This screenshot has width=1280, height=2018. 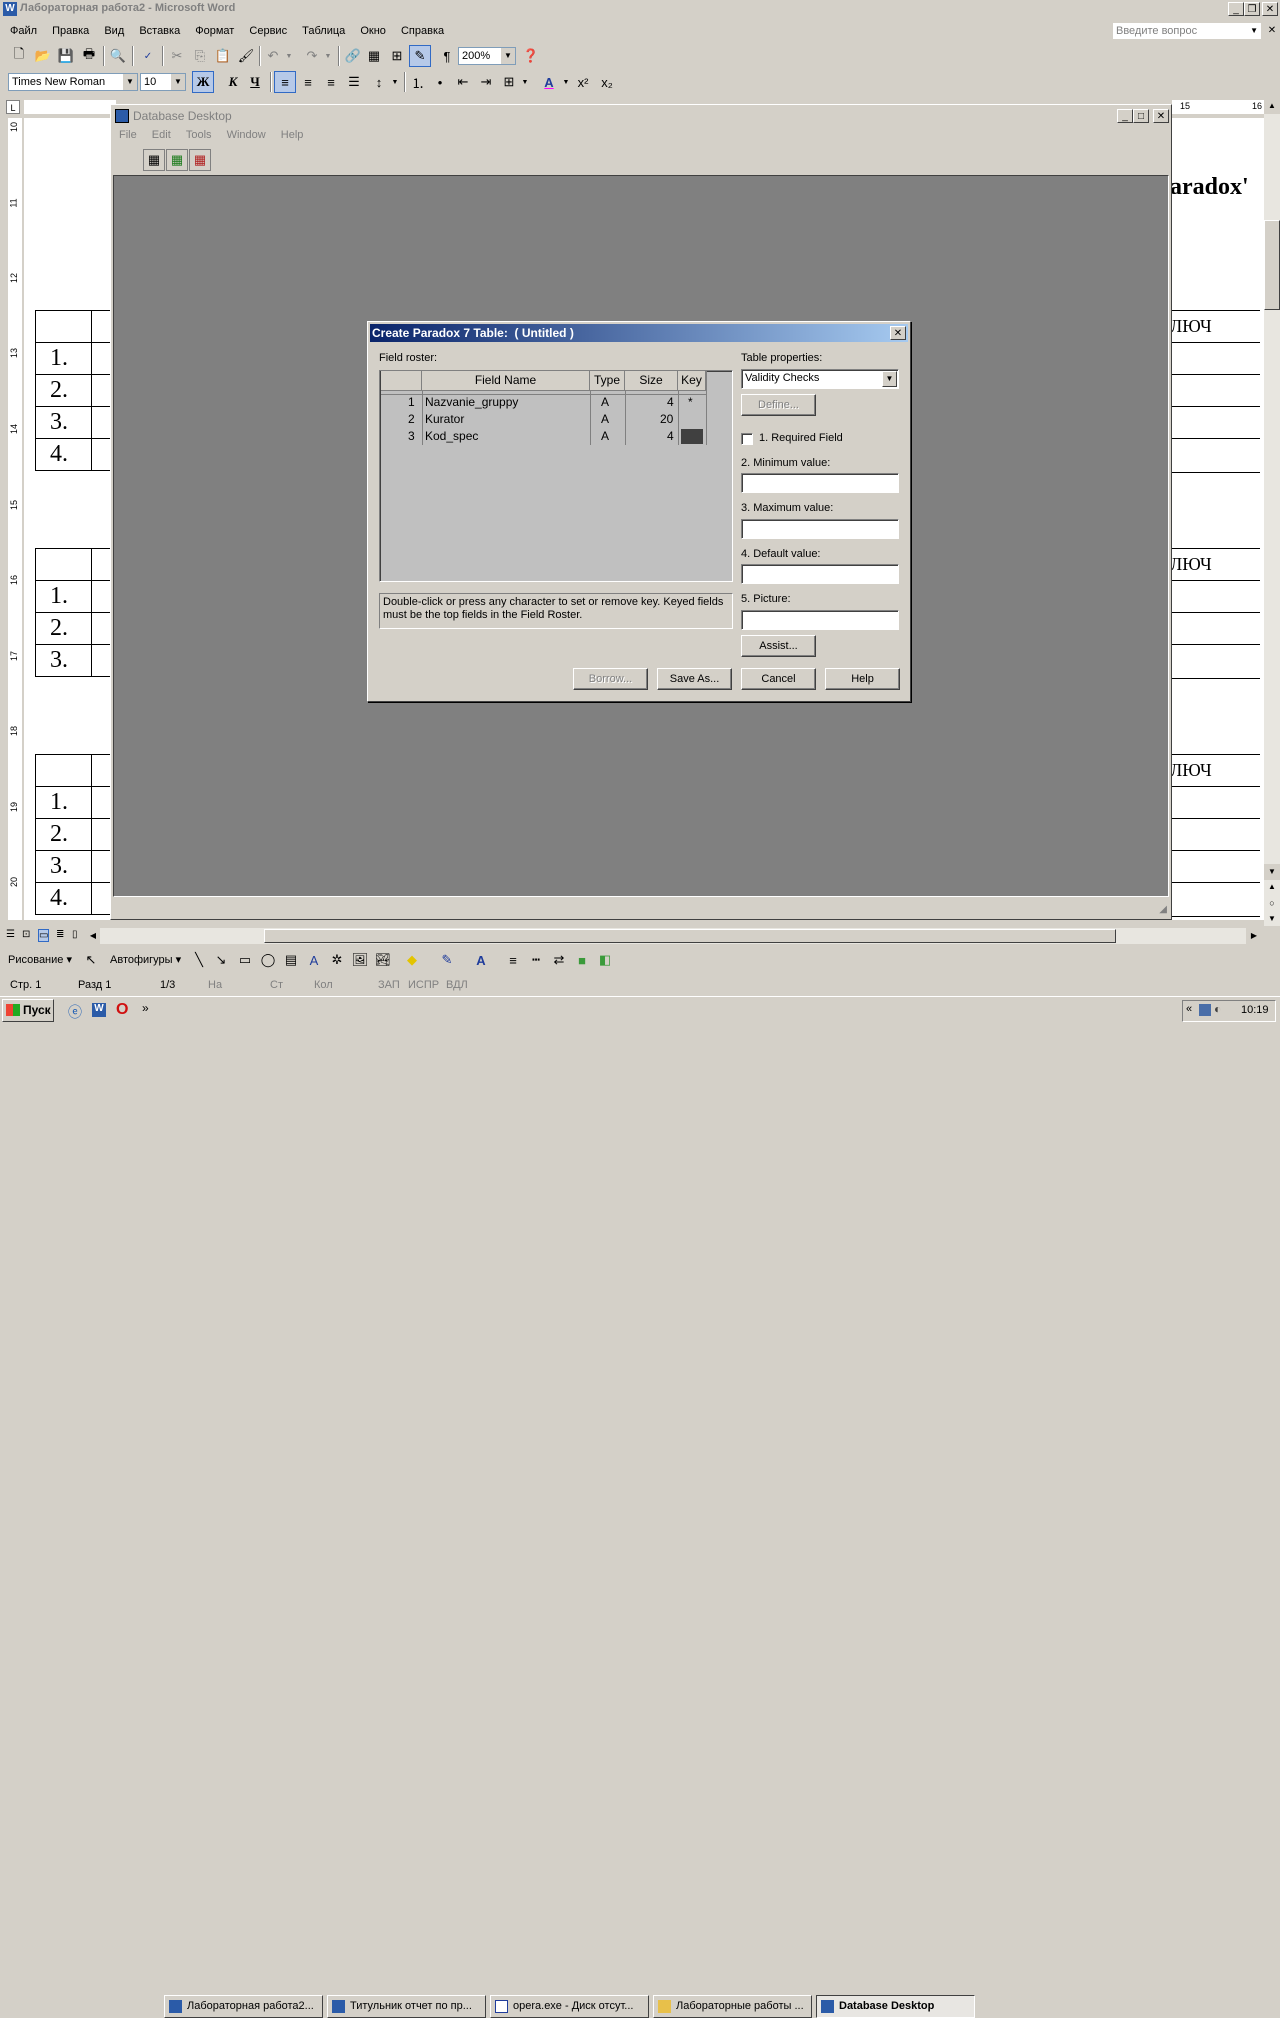 I want to click on more-quicklaunch-icon: », so click(x=145, y=1008).